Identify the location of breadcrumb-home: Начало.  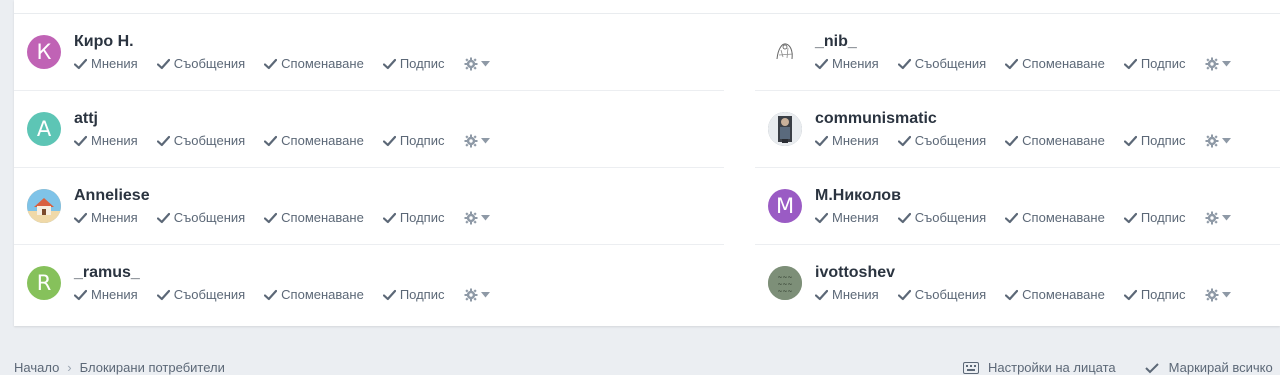
(36, 367).